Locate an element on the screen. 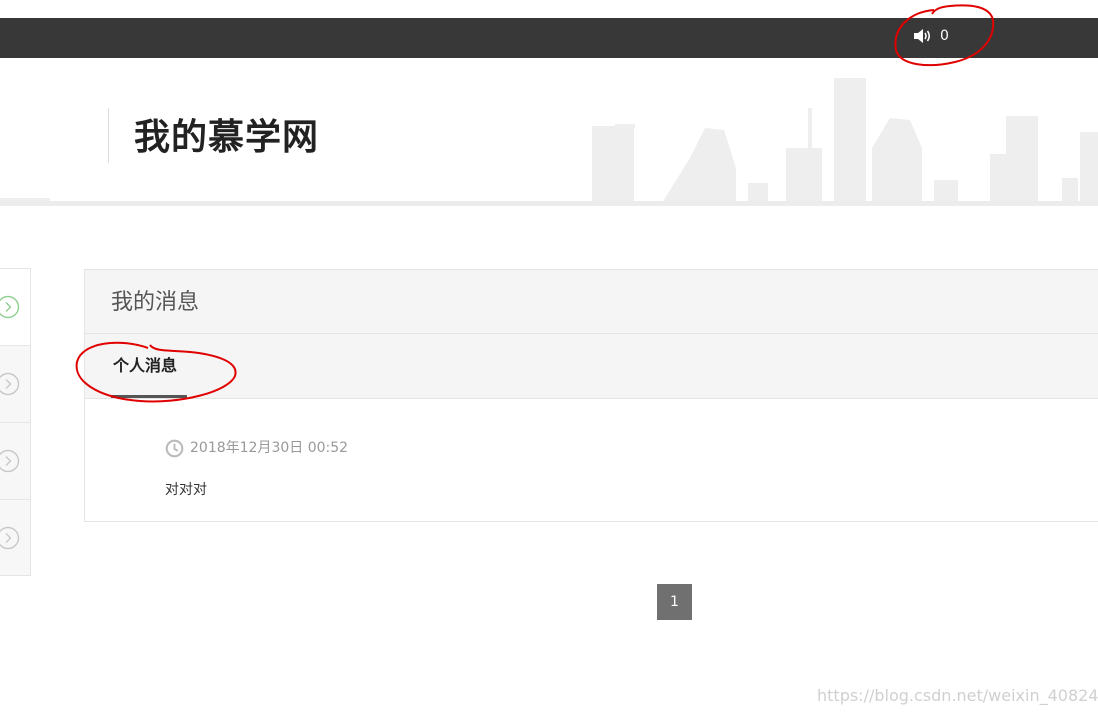 This screenshot has height=716, width=1098. watermark: https://blog.csdn.net/weixin_40824913 is located at coordinates (957, 695).